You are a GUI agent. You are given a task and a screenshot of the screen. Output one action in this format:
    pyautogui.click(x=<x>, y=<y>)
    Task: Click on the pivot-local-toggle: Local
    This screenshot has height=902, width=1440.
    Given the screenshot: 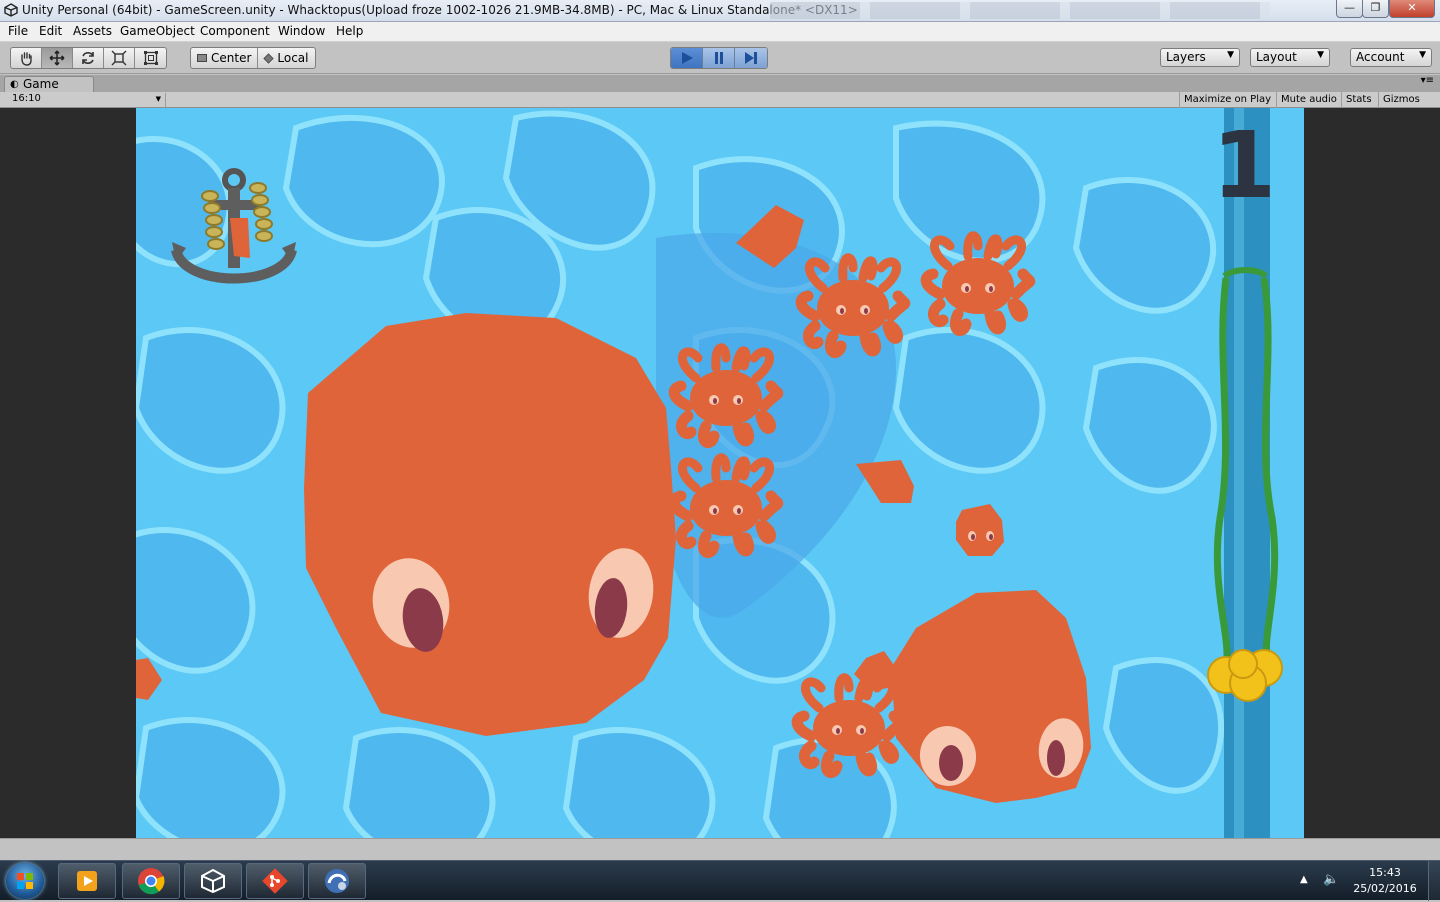 What is the action you would take?
    pyautogui.click(x=286, y=58)
    